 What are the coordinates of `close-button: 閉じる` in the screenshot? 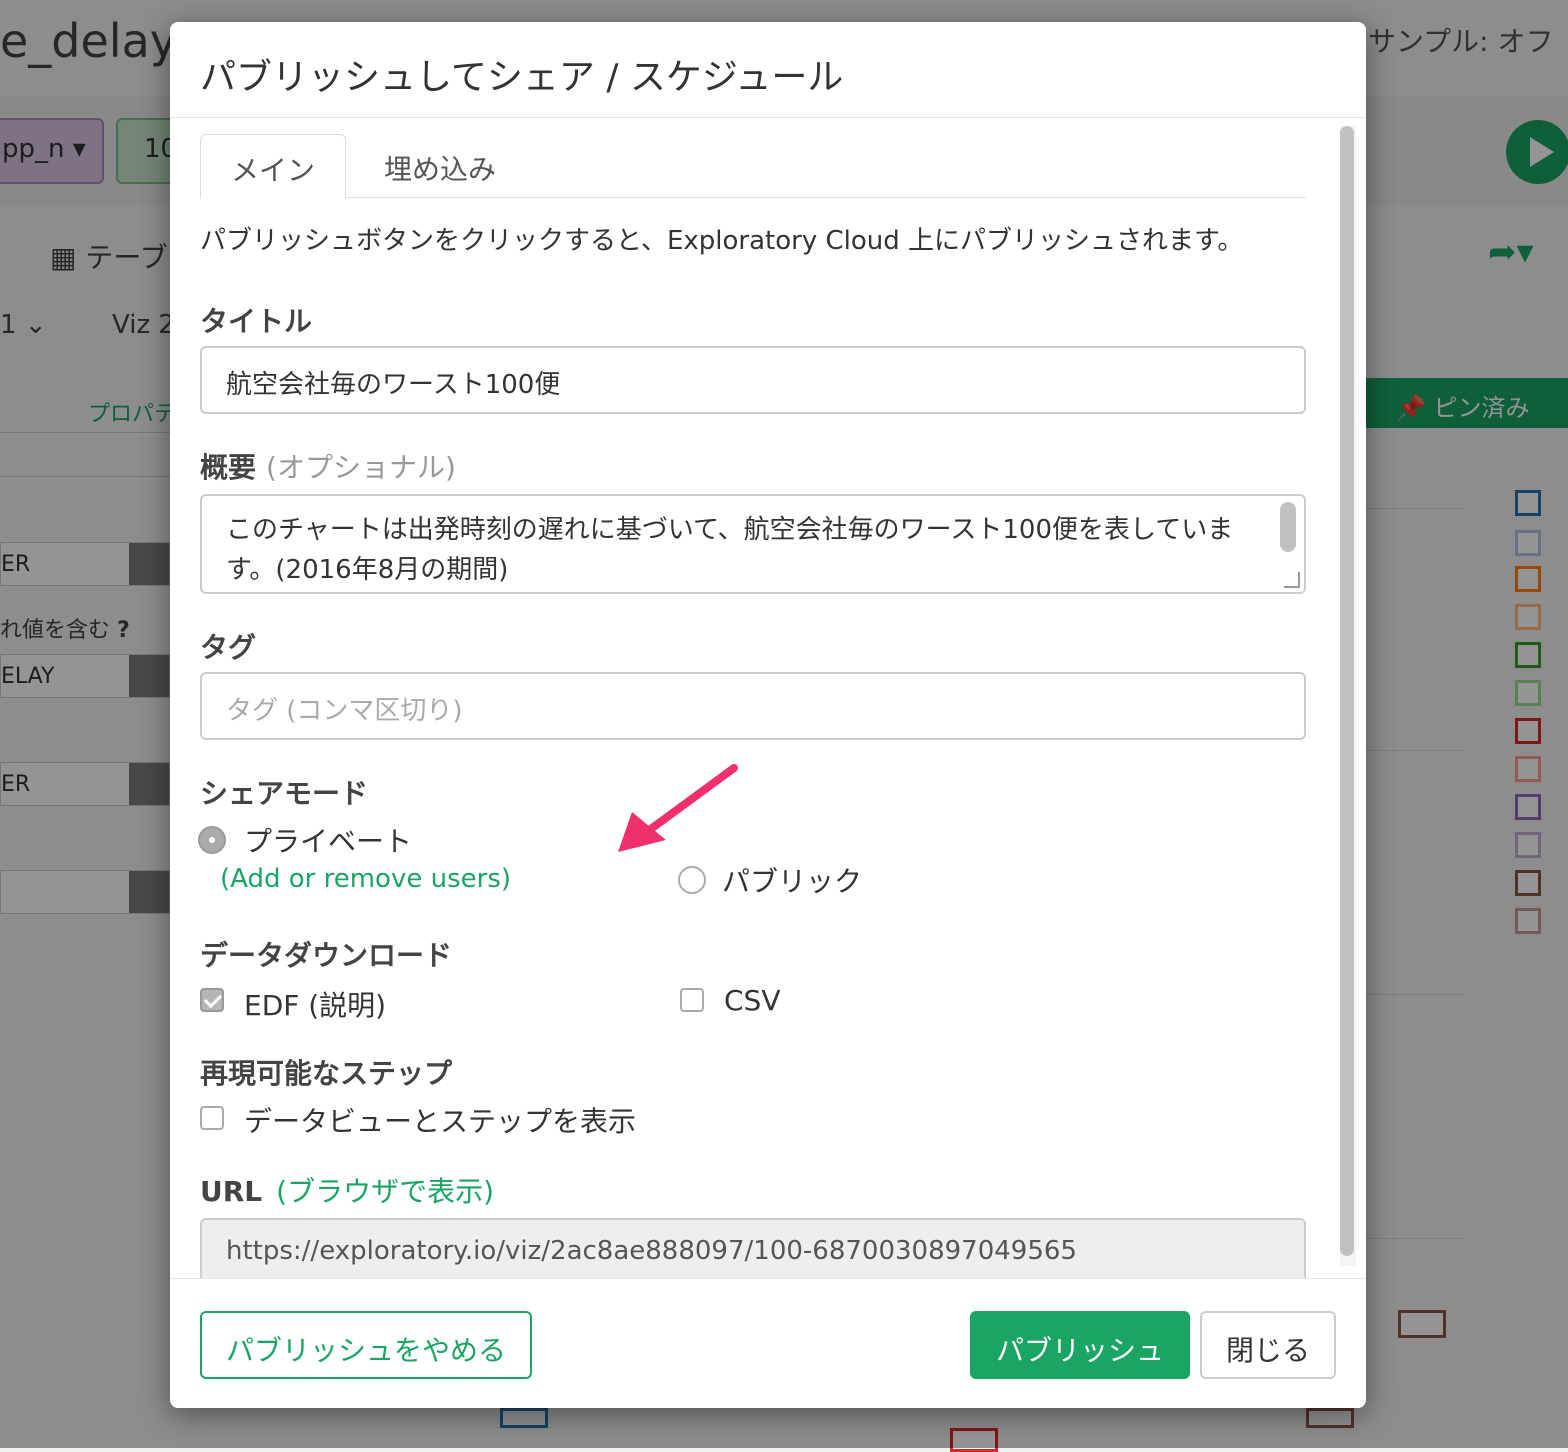 It's located at (1268, 1345).